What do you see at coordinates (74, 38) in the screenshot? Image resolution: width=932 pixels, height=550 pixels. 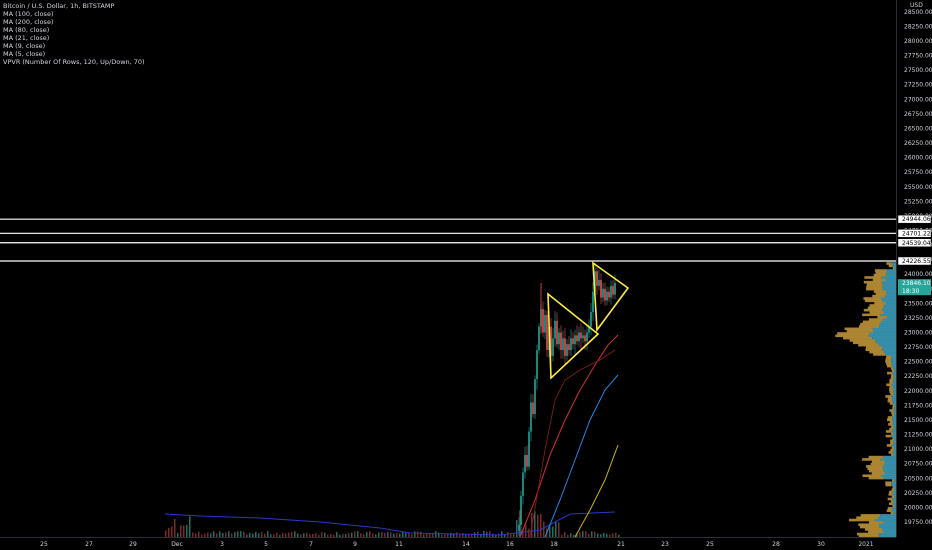 I see `legend-indicator: MA (21, close)` at bounding box center [74, 38].